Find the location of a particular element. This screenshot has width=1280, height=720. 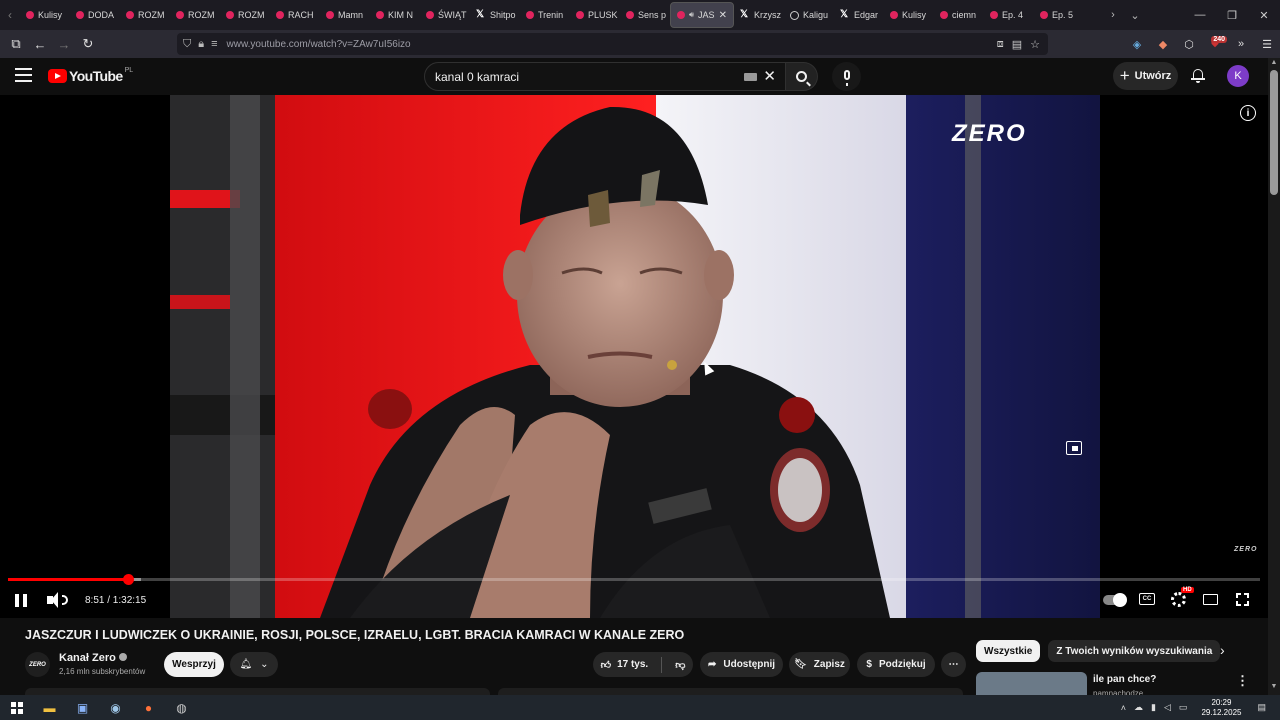

browser-tab: Kaligu is located at coordinates (809, 15).